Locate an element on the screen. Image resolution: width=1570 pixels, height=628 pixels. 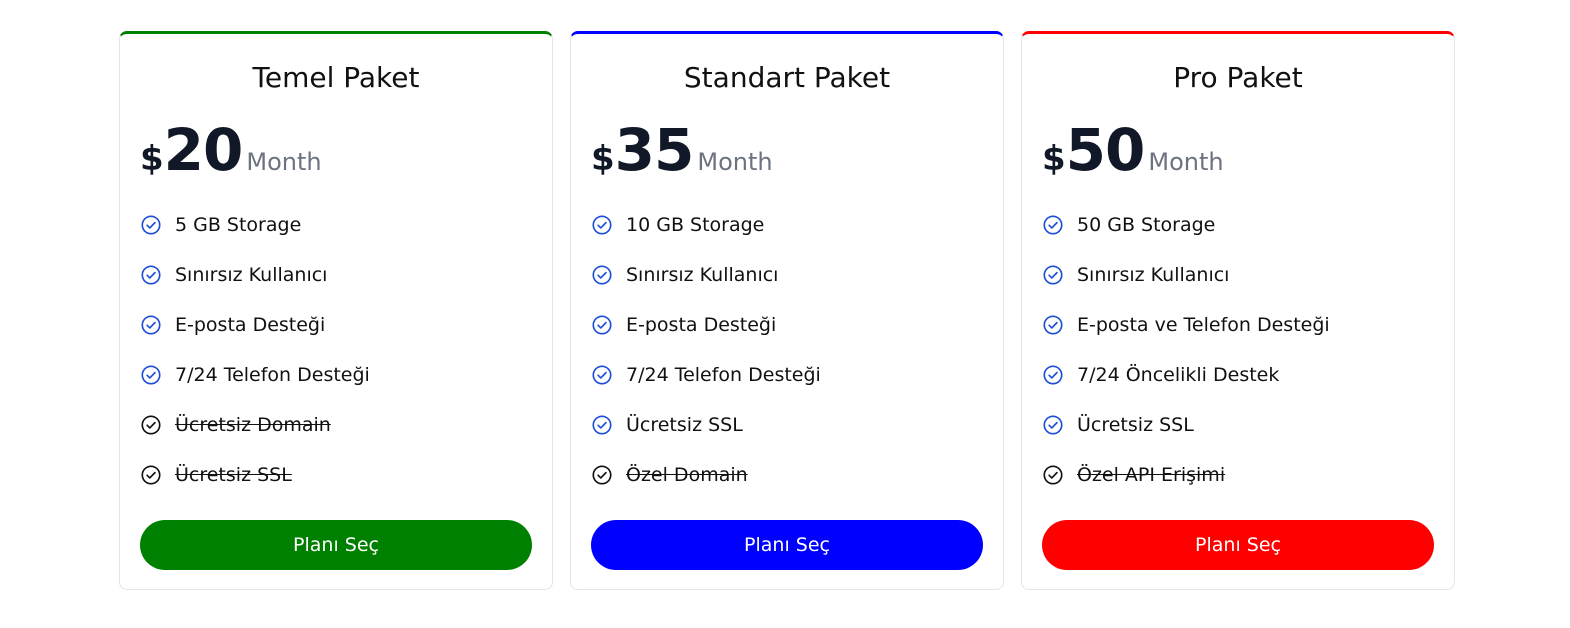
feature-label: Özel Domain is located at coordinates (687, 475).